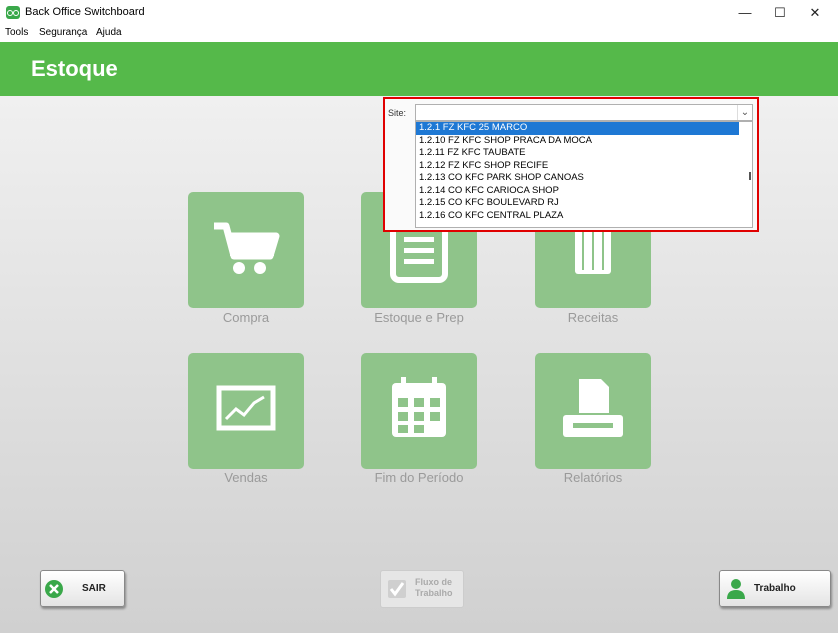 The width and height of the screenshot is (838, 633). I want to click on site-label: Site:, so click(397, 113).